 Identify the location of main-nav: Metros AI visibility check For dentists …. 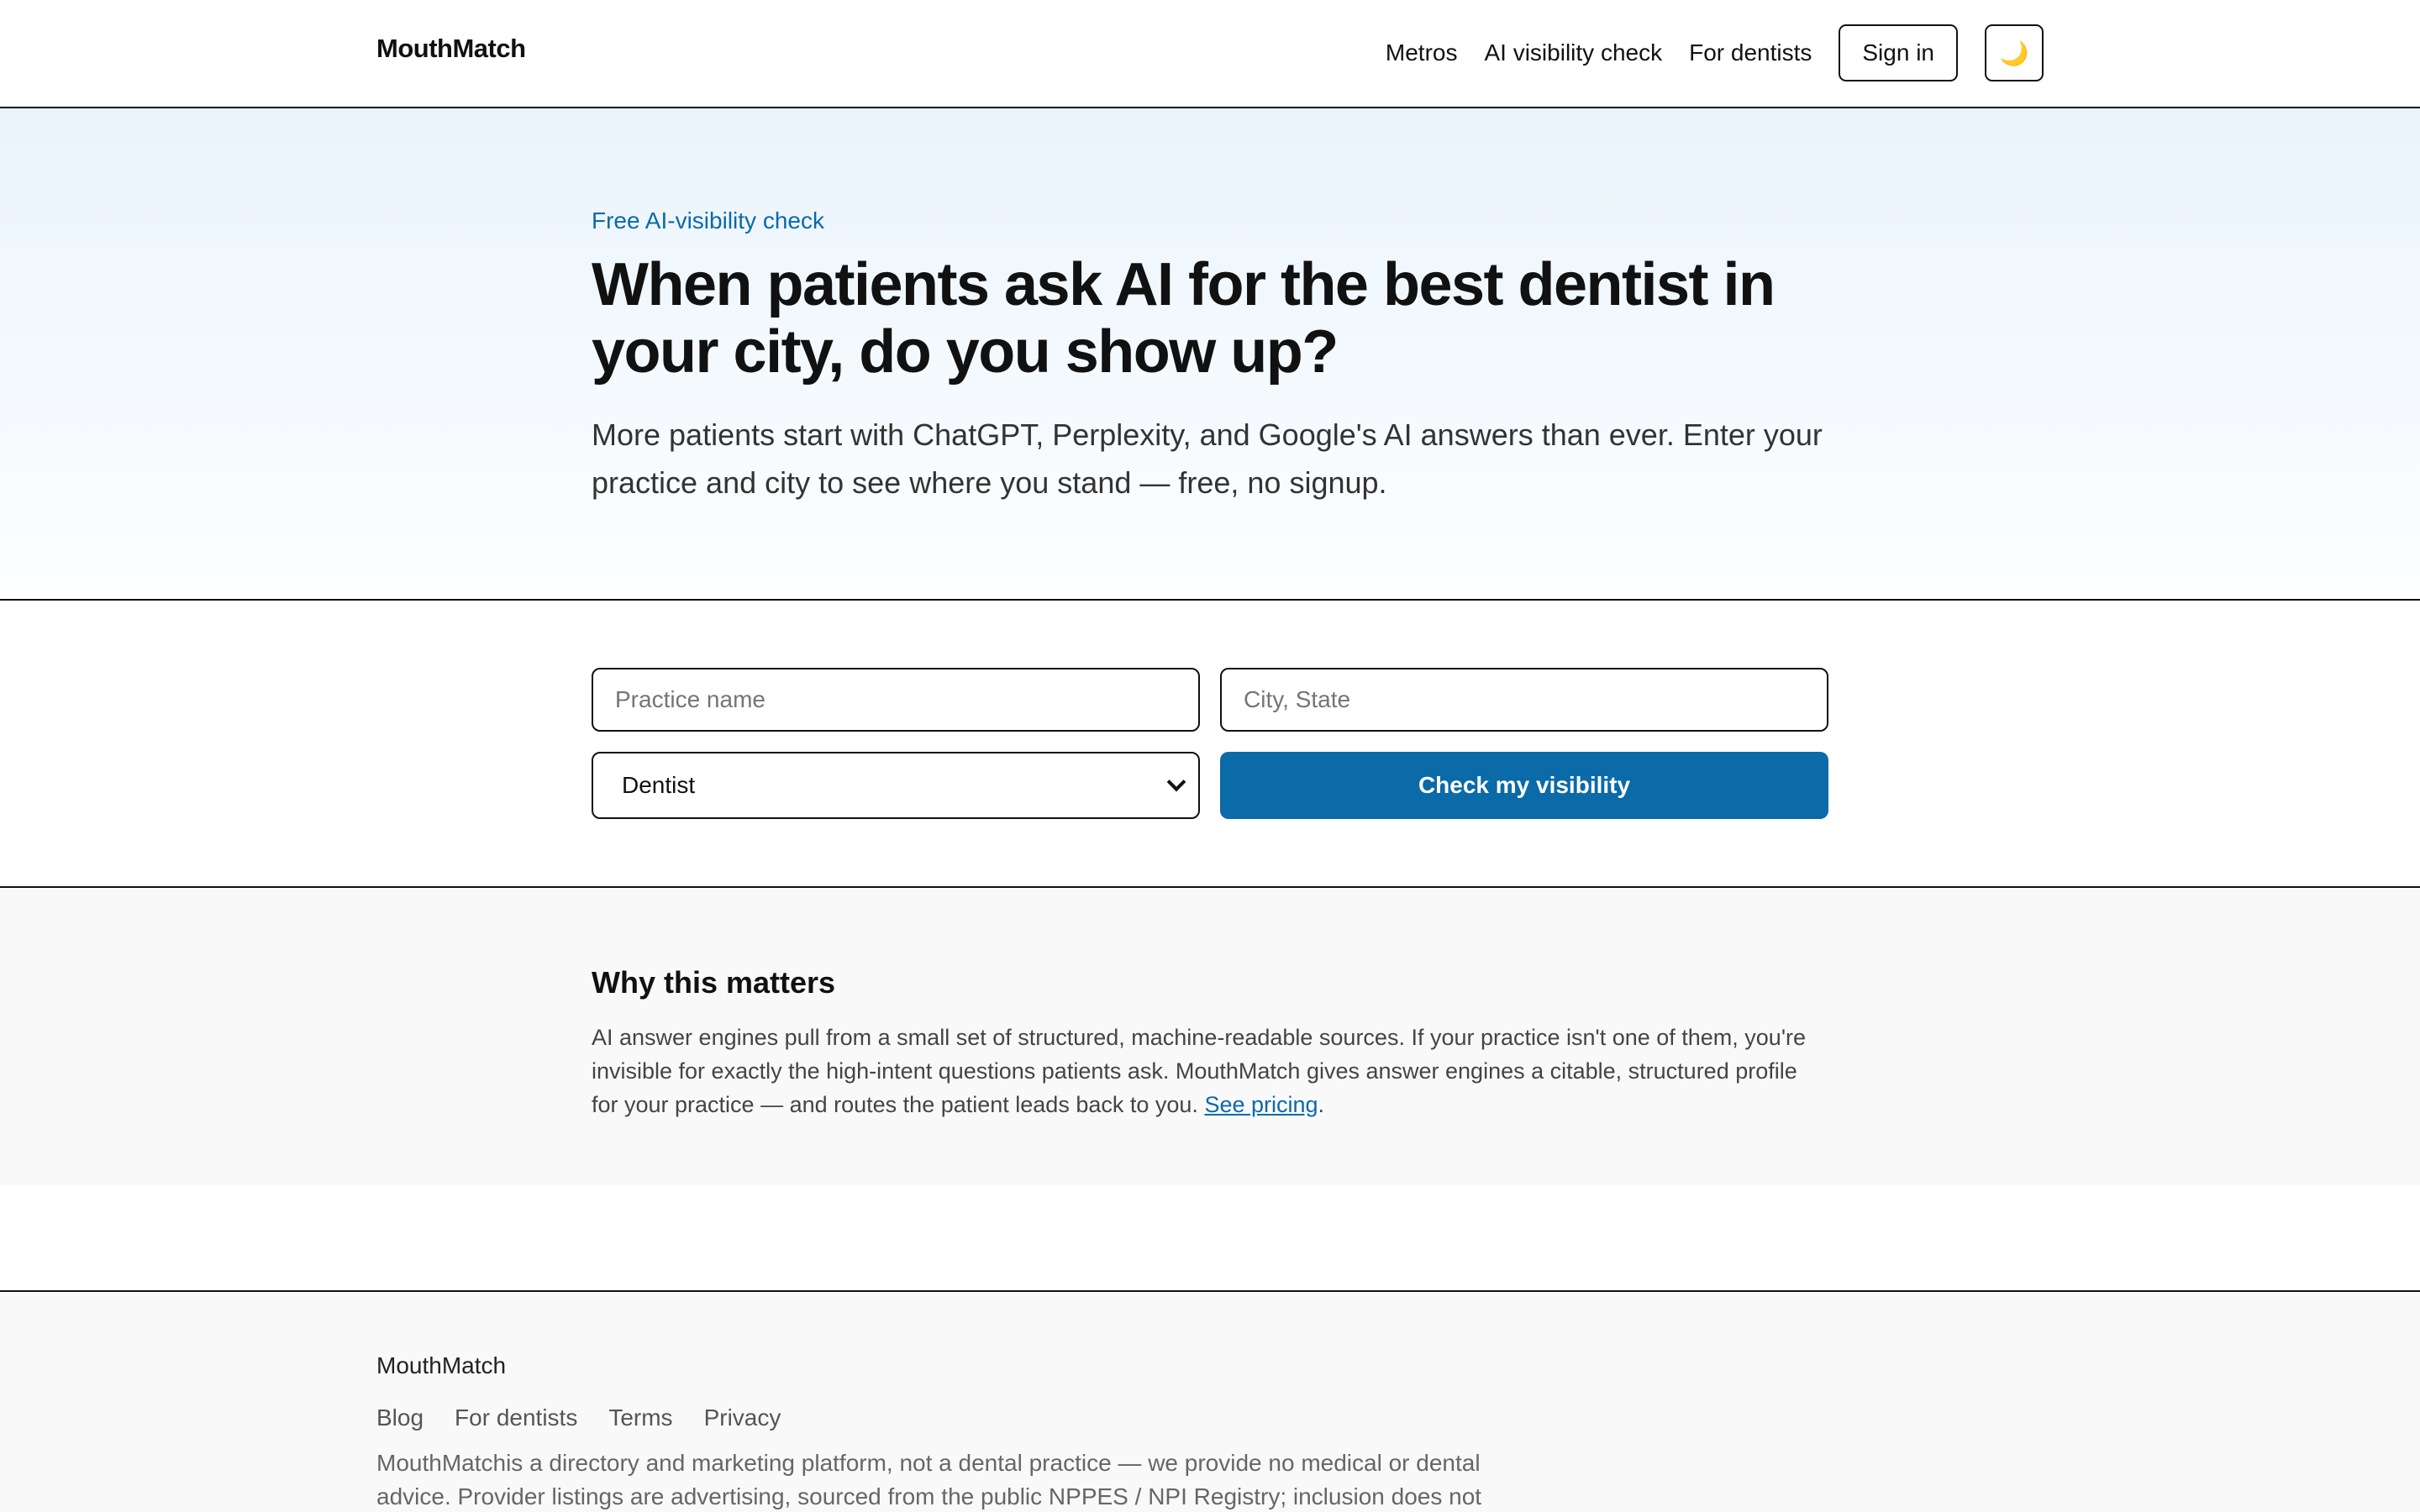
(1715, 52).